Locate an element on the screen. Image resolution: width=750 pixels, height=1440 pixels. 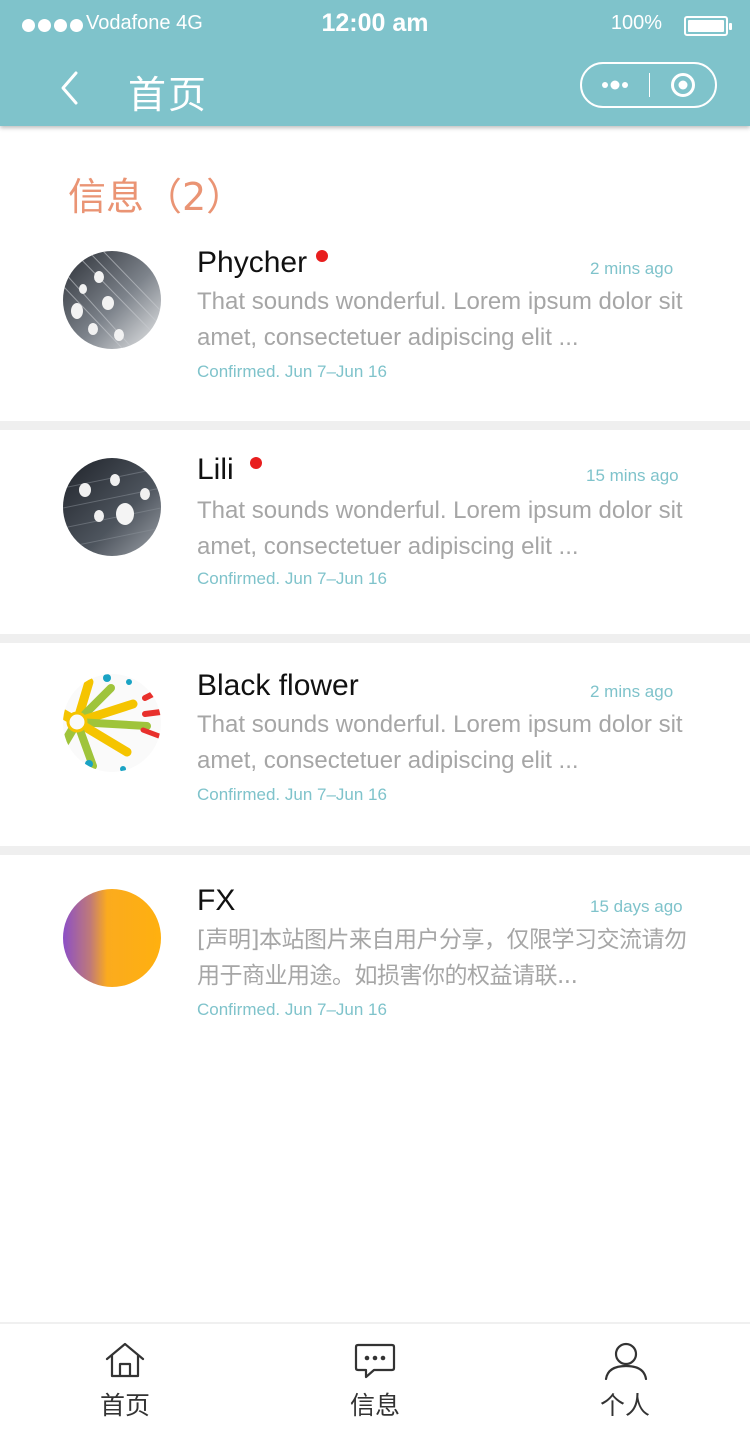
message-time: 15 mins ago is located at coordinates (632, 475).